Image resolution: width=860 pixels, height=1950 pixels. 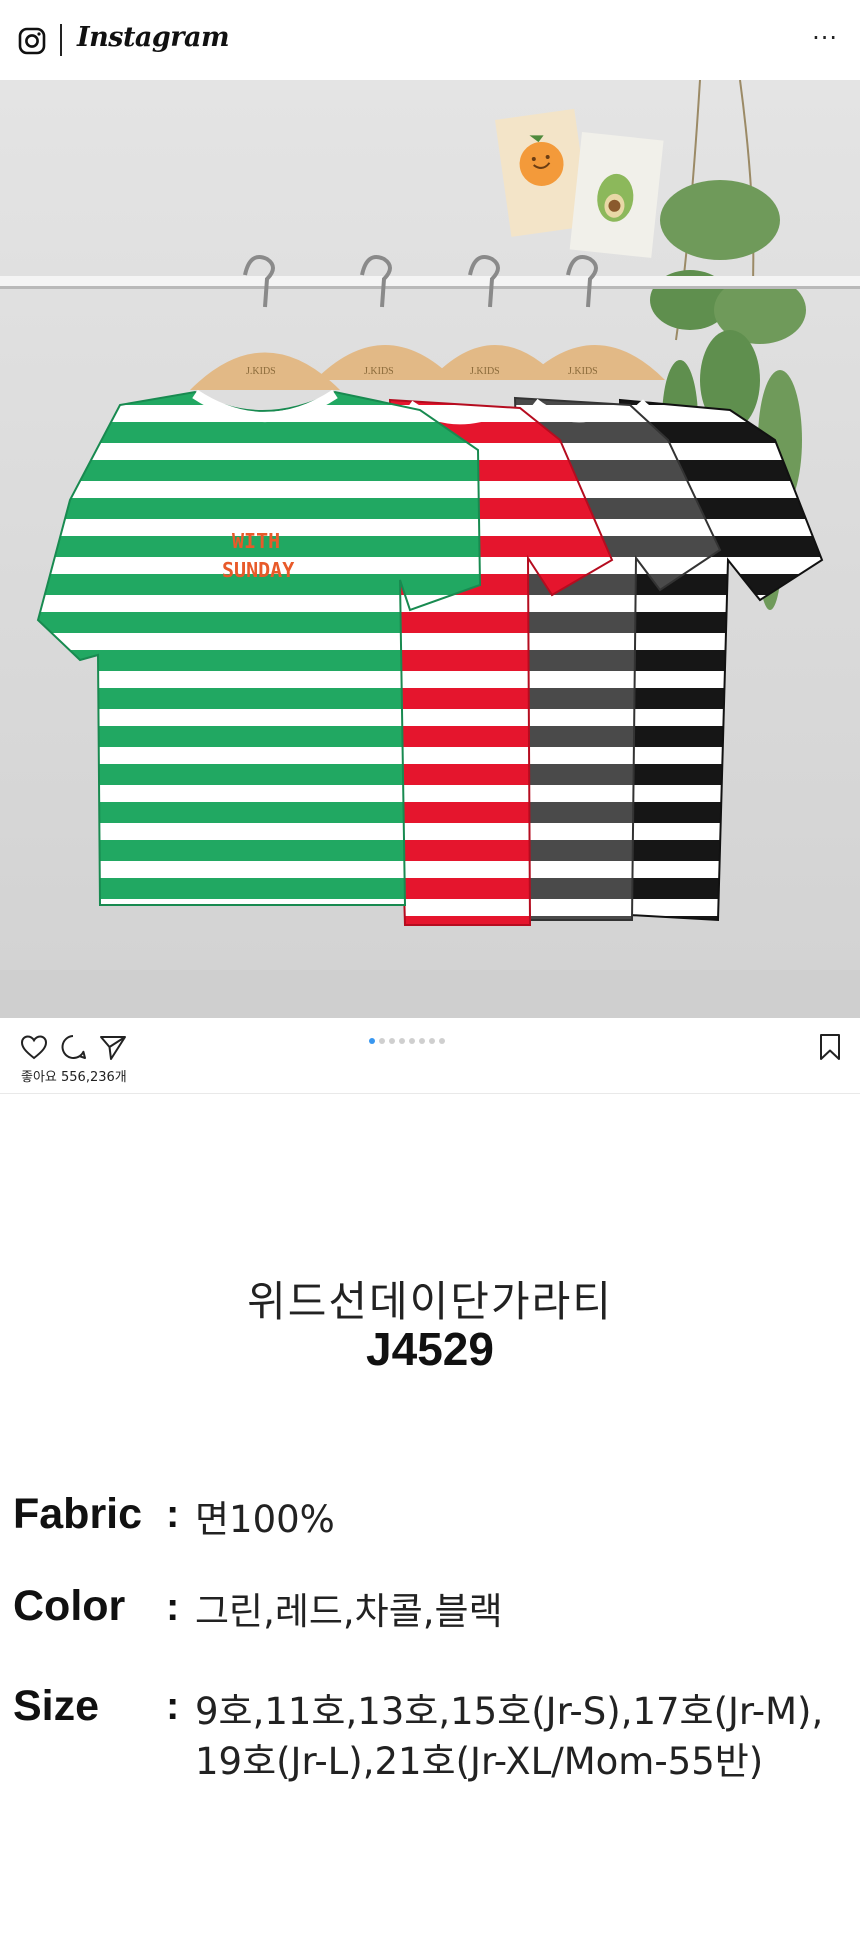 I want to click on hanger-tag-1: J.KIDS, so click(x=261, y=371).